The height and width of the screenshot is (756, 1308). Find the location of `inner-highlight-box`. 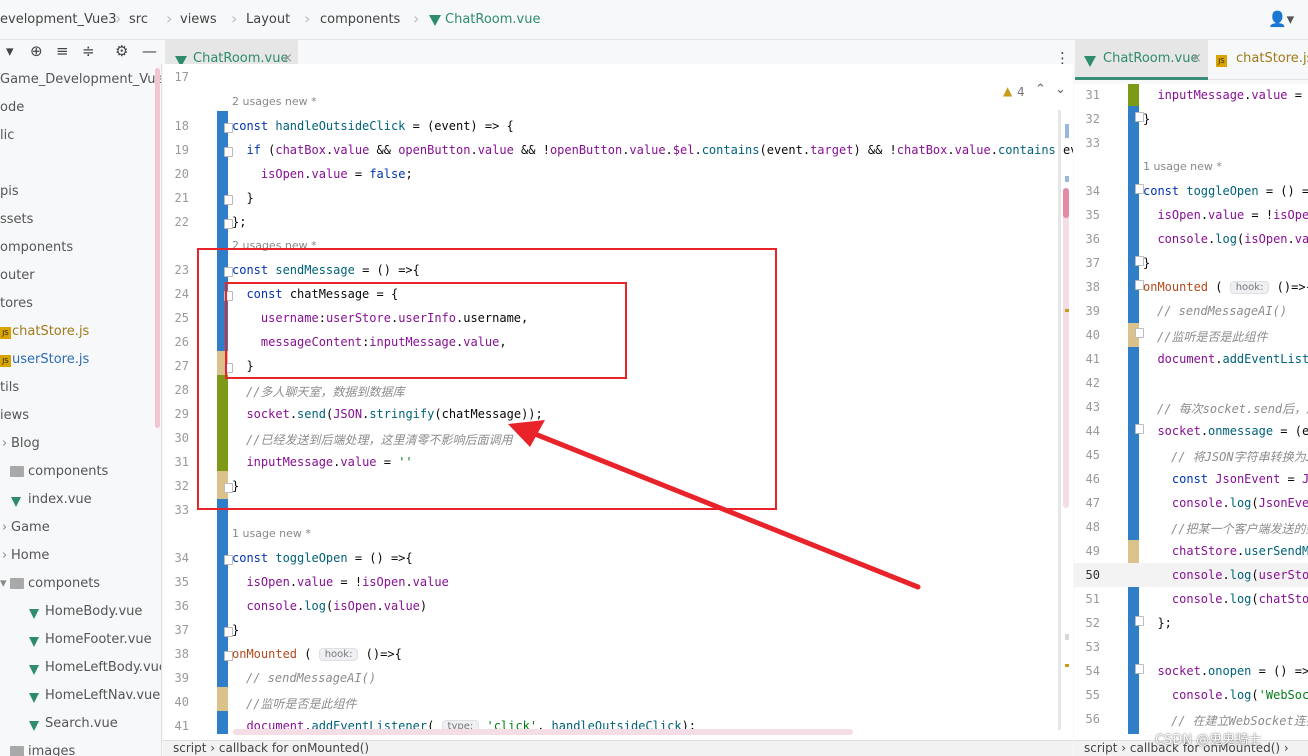

inner-highlight-box is located at coordinates (426, 330).